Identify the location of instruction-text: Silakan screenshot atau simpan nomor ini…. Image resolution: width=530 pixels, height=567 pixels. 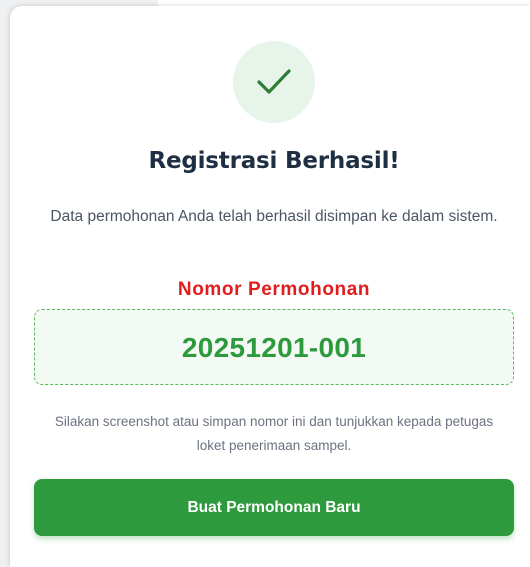
(274, 433).